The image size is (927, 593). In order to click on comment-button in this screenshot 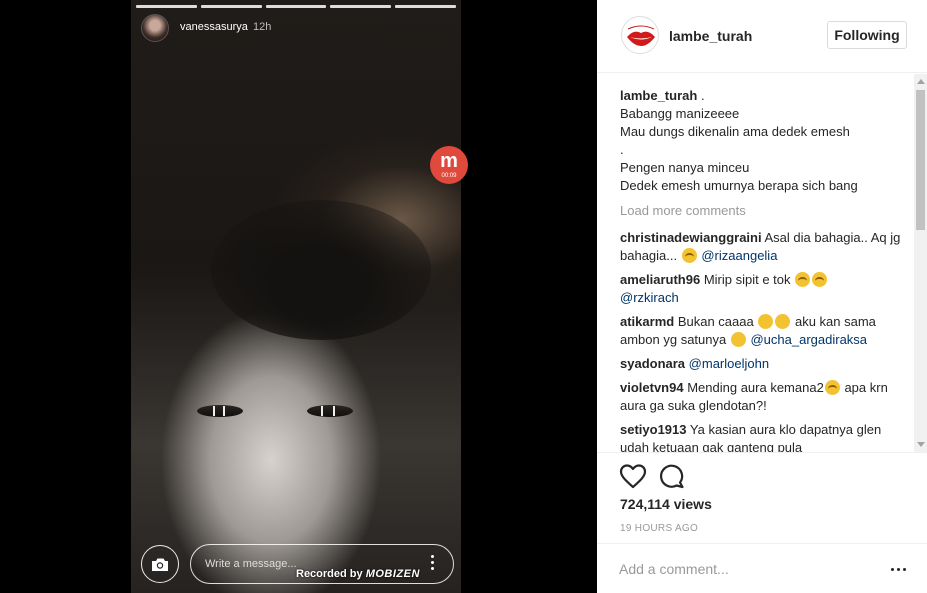, I will do `click(672, 476)`.